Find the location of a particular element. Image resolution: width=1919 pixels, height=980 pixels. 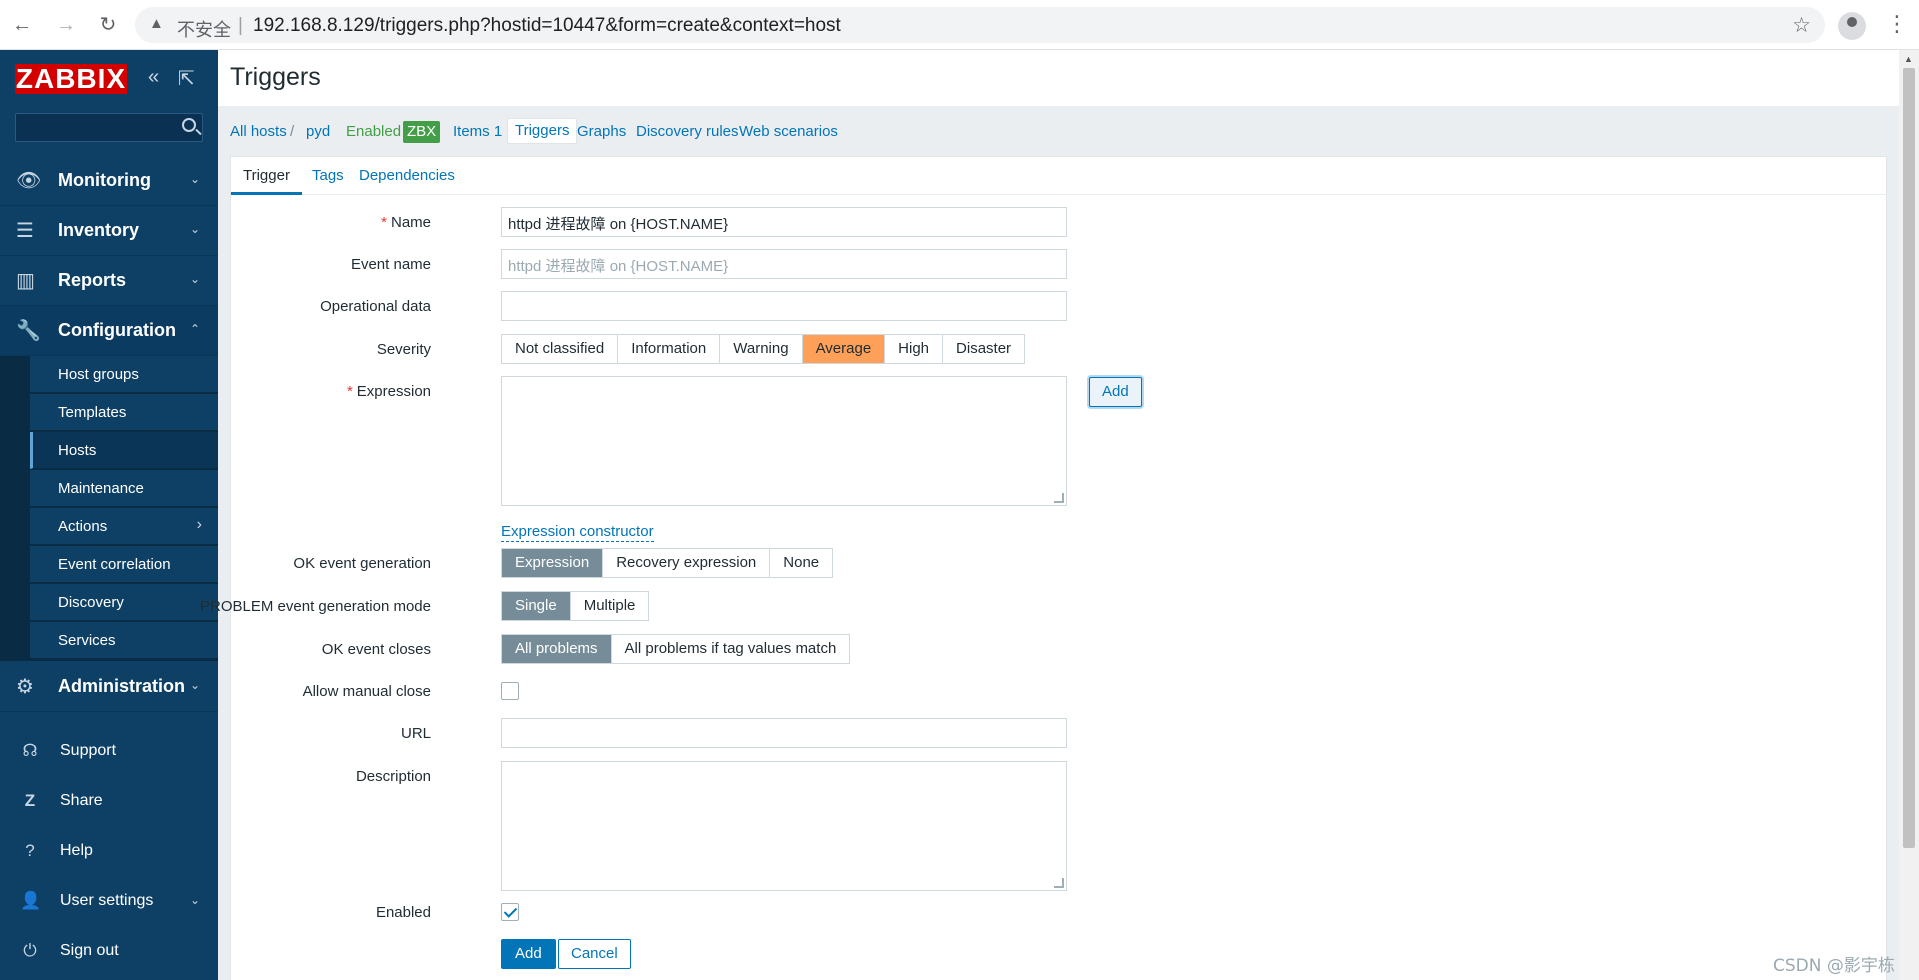

reload-icon: ↻ is located at coordinates (108, 25).